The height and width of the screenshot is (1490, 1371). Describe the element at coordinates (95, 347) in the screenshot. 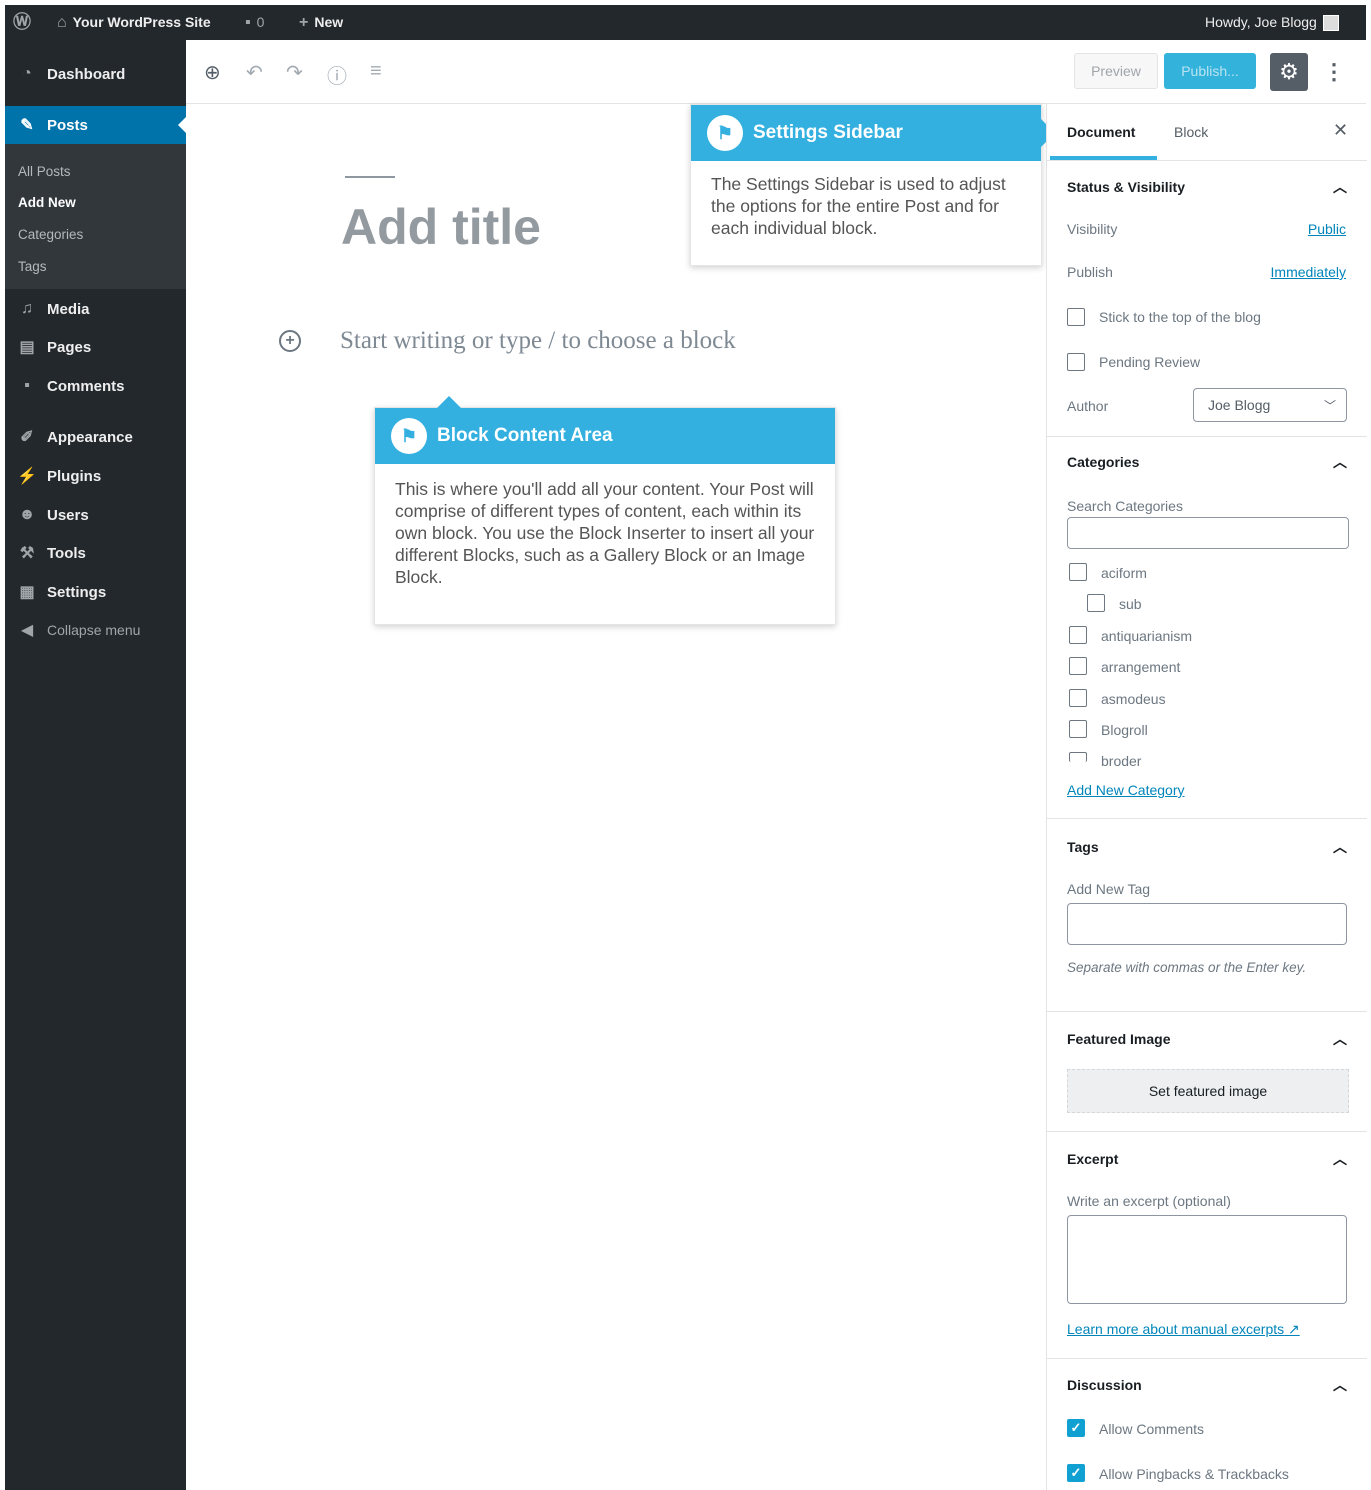

I see `sidebar-item-pages: ▤ Pages` at that location.